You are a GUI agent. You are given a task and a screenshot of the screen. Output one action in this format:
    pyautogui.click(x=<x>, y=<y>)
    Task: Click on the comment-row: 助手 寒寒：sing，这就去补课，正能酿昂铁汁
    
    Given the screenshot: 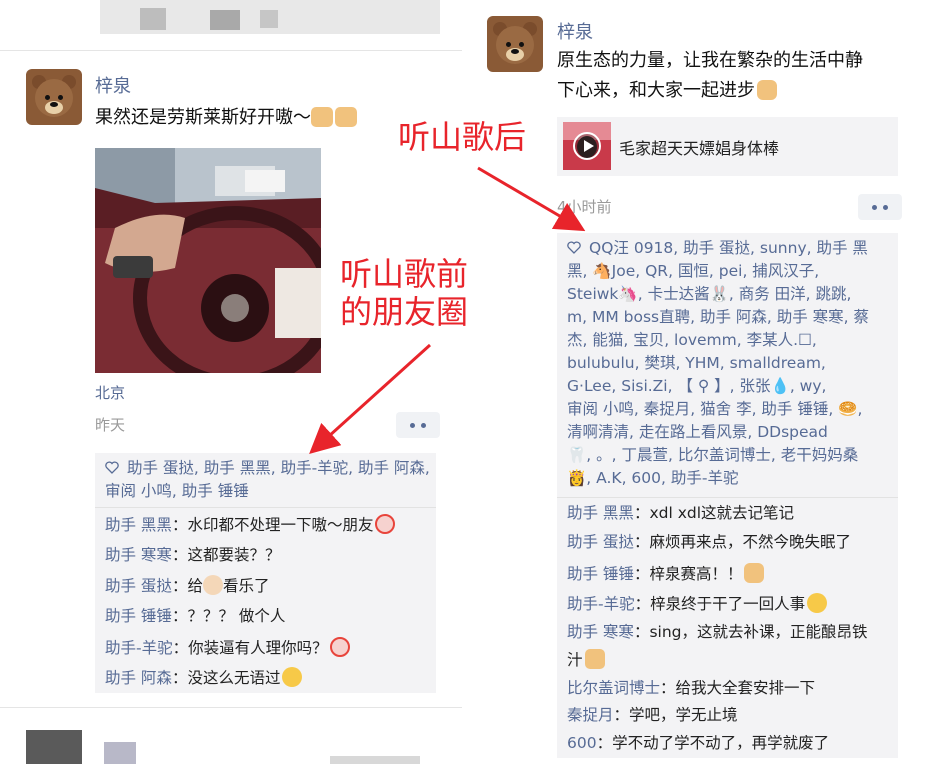 What is the action you would take?
    pyautogui.click(x=729, y=646)
    